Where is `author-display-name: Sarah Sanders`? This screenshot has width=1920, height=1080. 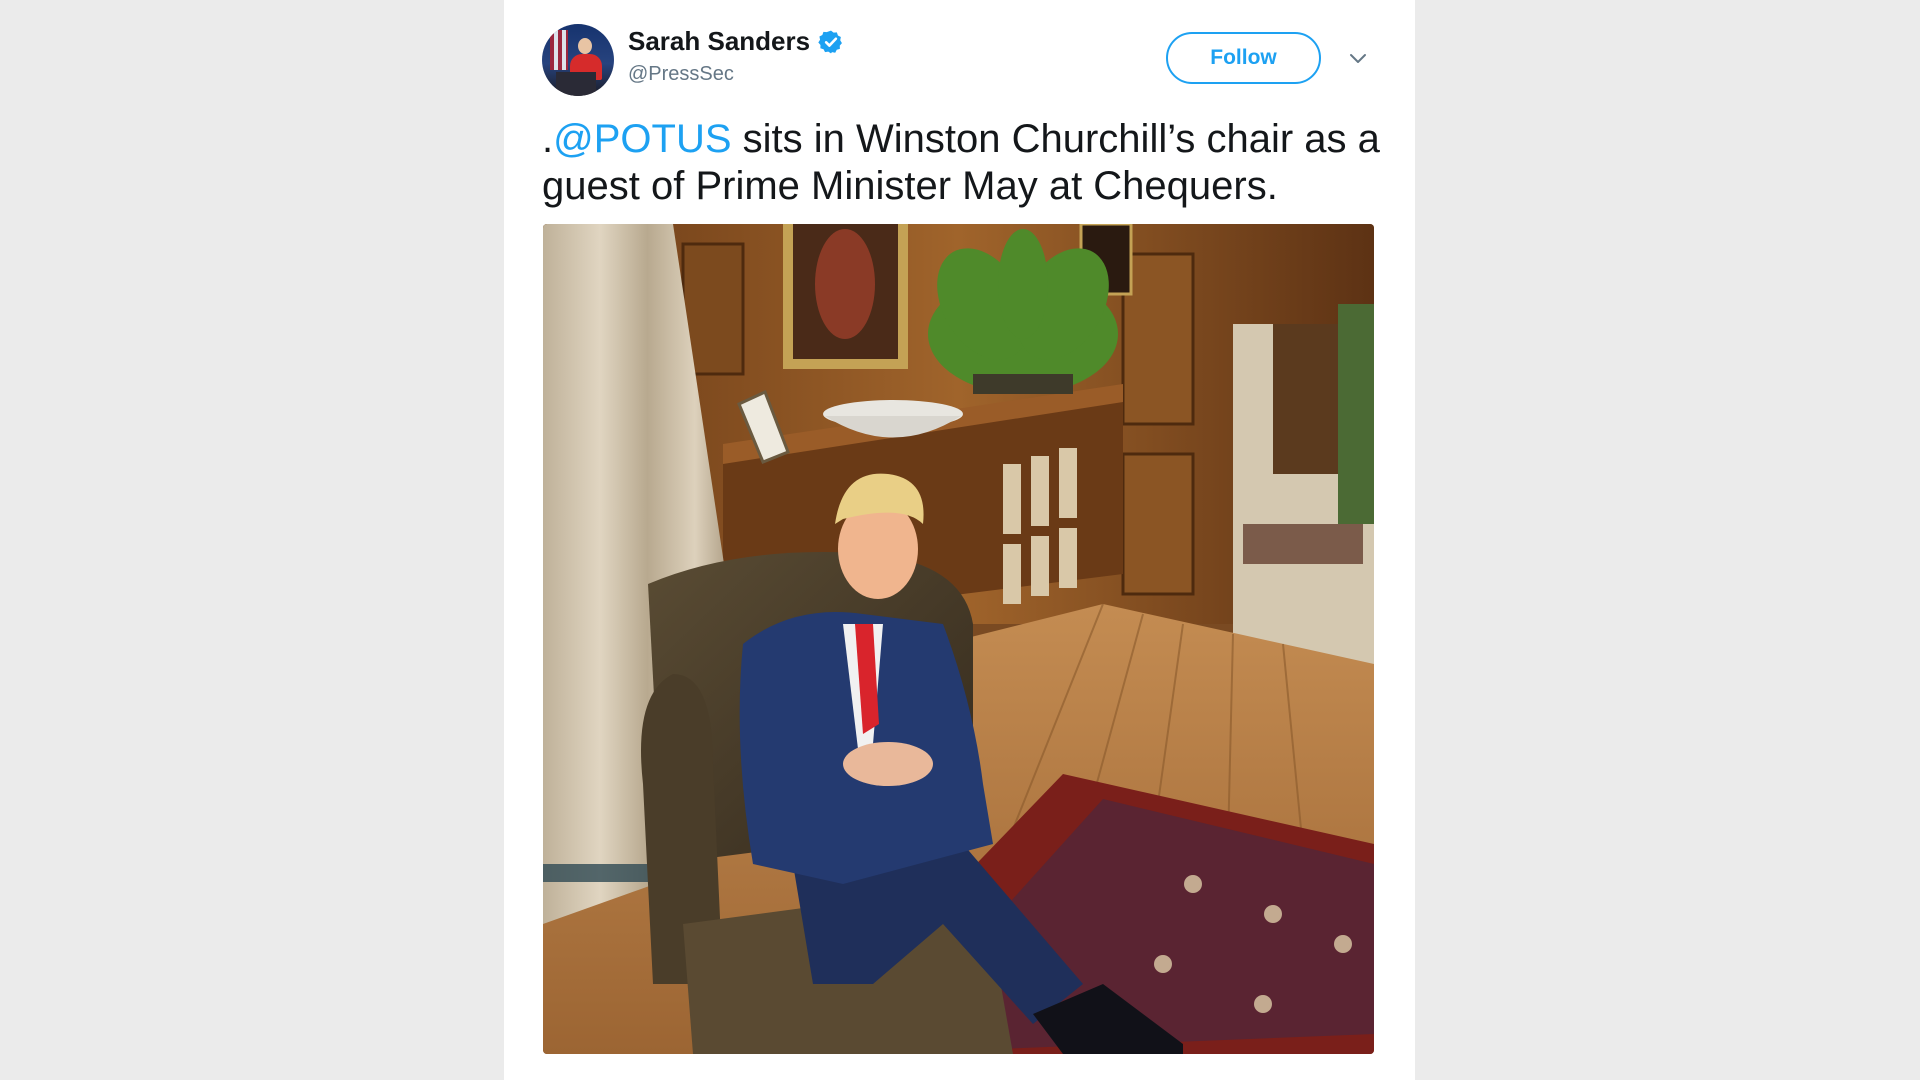
author-display-name: Sarah Sanders is located at coordinates (719, 41).